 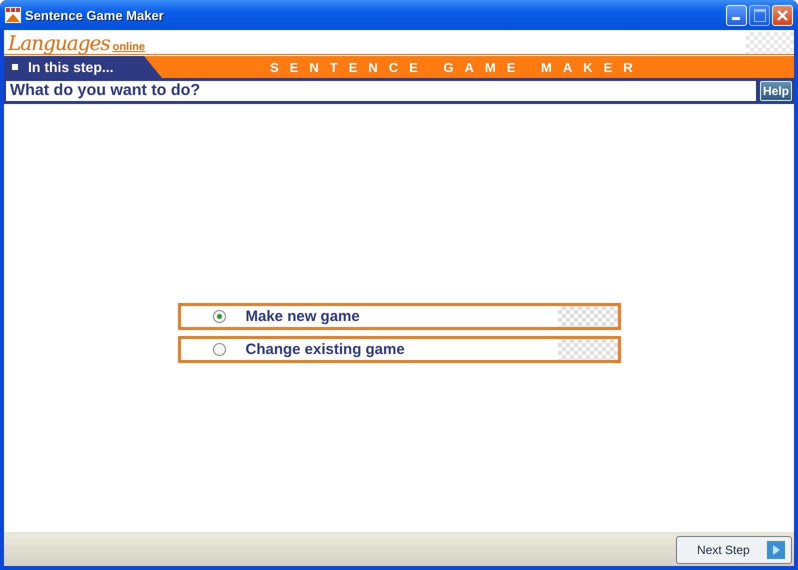 I want to click on option-item: Change existing game, so click(x=399, y=349).